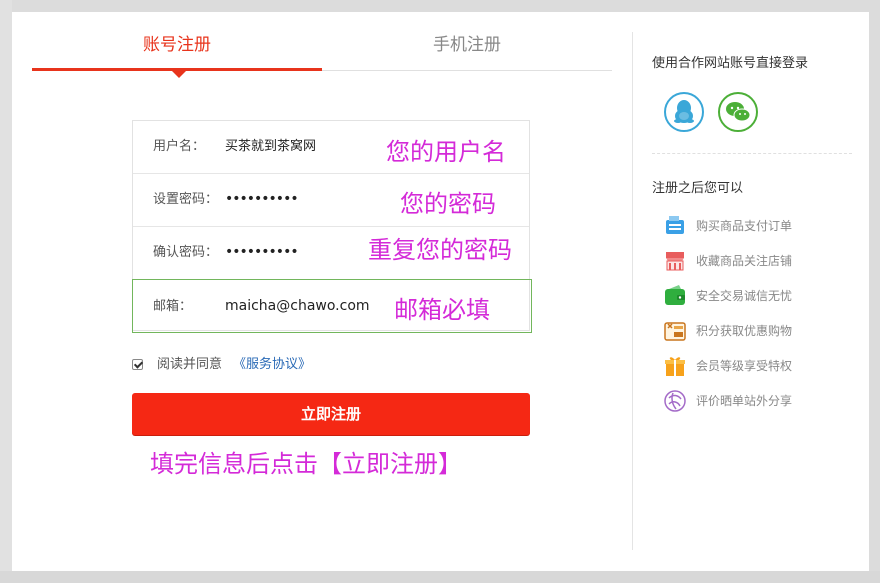 This screenshot has height=583, width=880. What do you see at coordinates (186, 199) in the screenshot?
I see `password-label: 设置密码：` at bounding box center [186, 199].